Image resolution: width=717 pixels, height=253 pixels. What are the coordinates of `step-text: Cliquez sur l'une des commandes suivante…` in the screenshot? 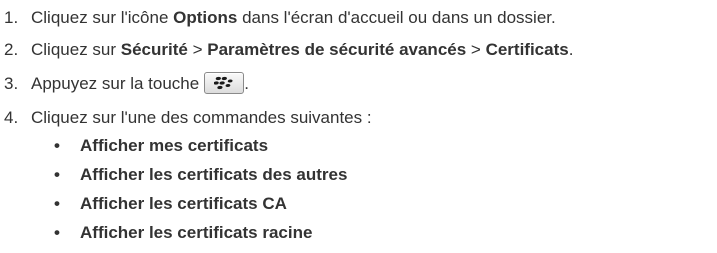 It's located at (201, 117).